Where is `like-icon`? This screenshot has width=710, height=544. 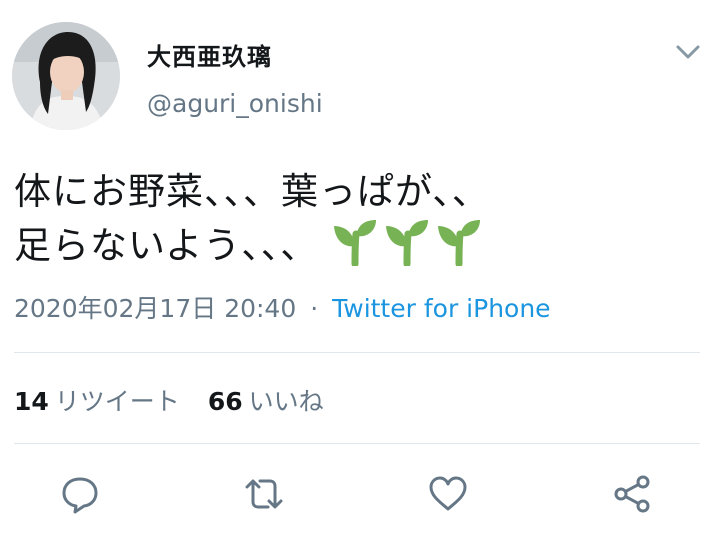 like-icon is located at coordinates (448, 493).